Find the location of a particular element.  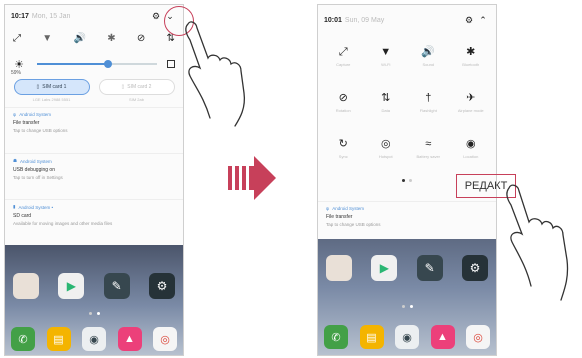

quick-setting-label: Sound is located at coordinates (428, 64).